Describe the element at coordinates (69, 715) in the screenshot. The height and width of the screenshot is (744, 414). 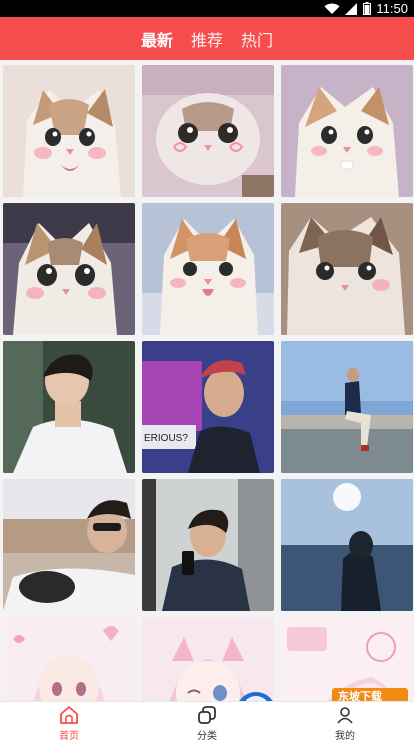
I see `home-icon` at that location.